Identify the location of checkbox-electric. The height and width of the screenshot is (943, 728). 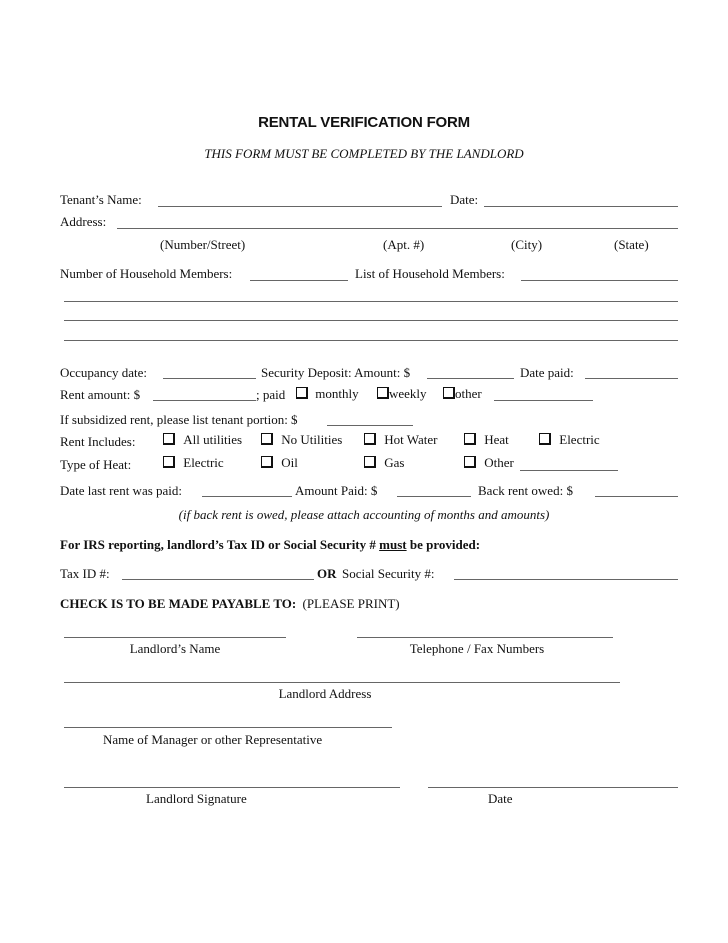
(545, 439).